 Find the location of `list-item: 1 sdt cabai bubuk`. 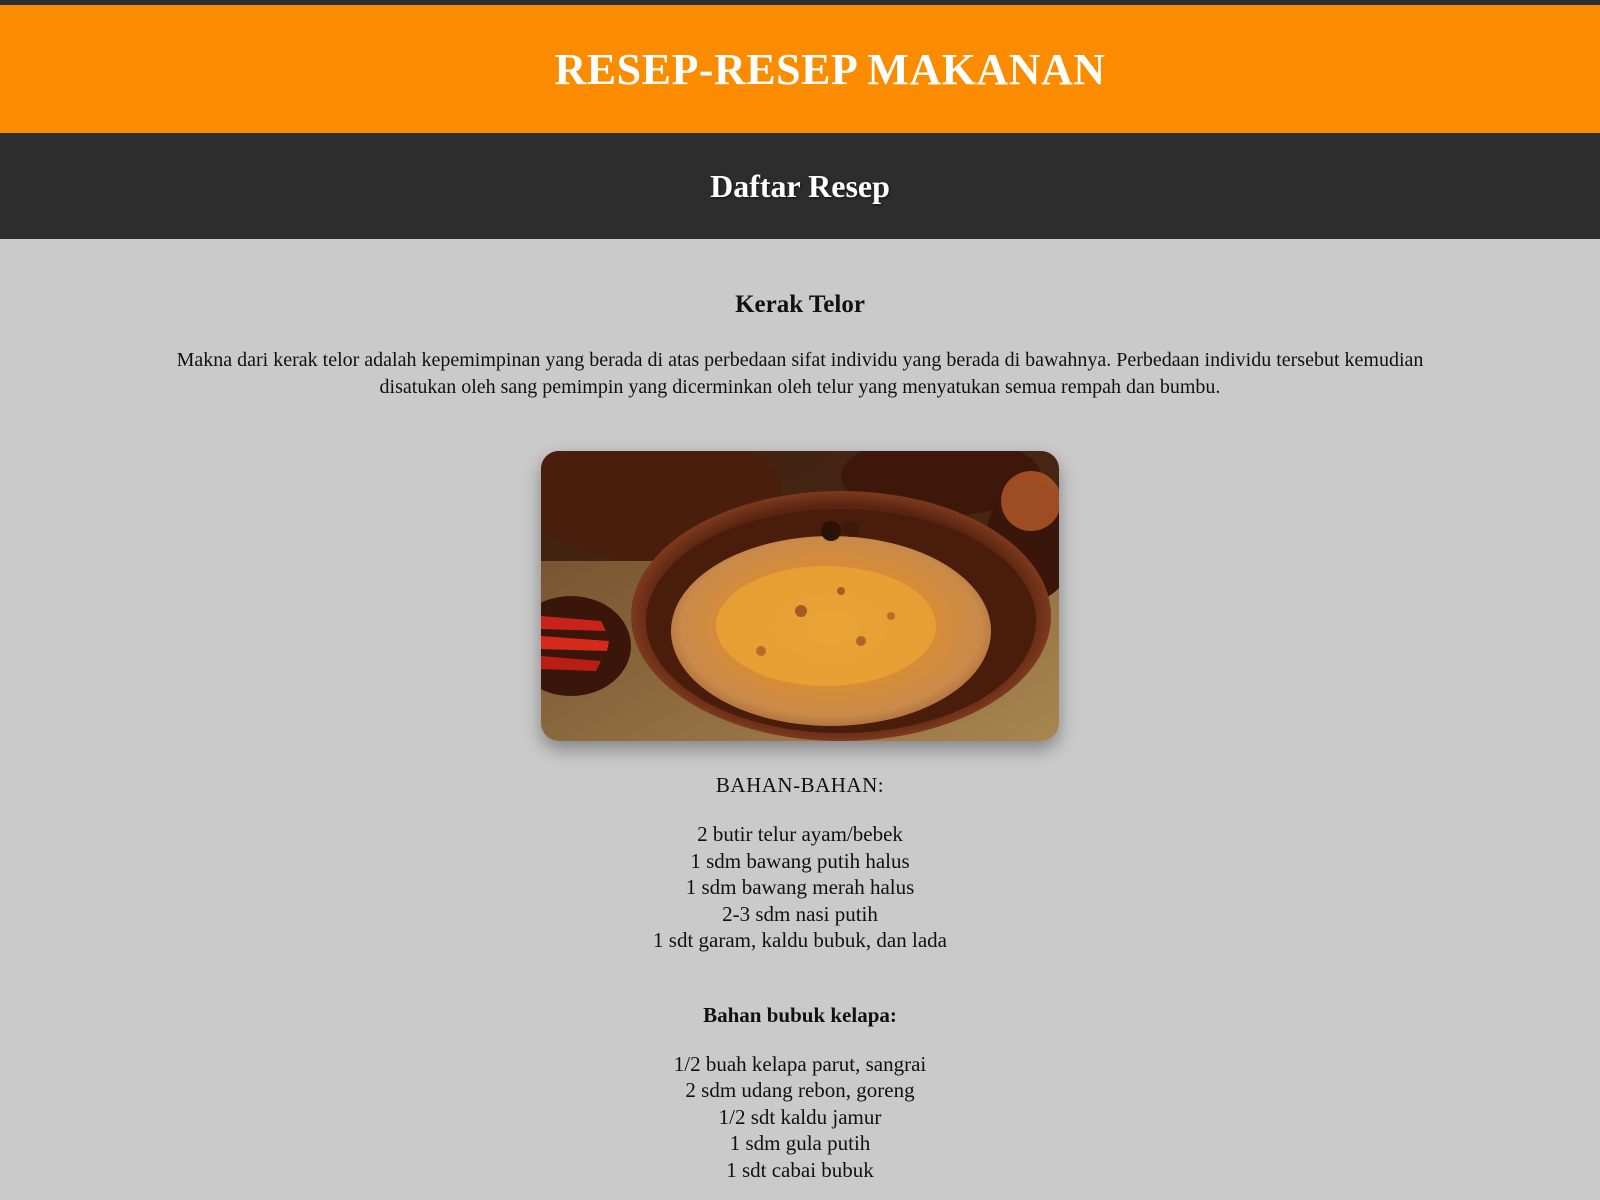

list-item: 1 sdt cabai bubuk is located at coordinates (800, 1169).